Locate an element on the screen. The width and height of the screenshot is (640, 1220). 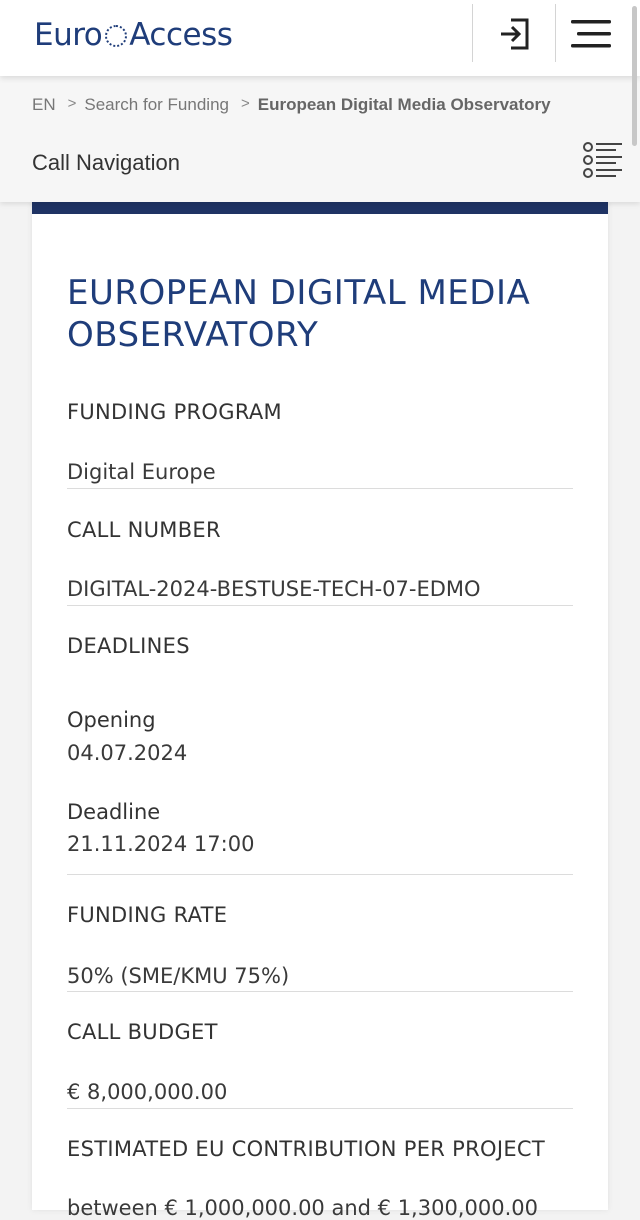
call-number-label: CALL NUMBER is located at coordinates (144, 530).